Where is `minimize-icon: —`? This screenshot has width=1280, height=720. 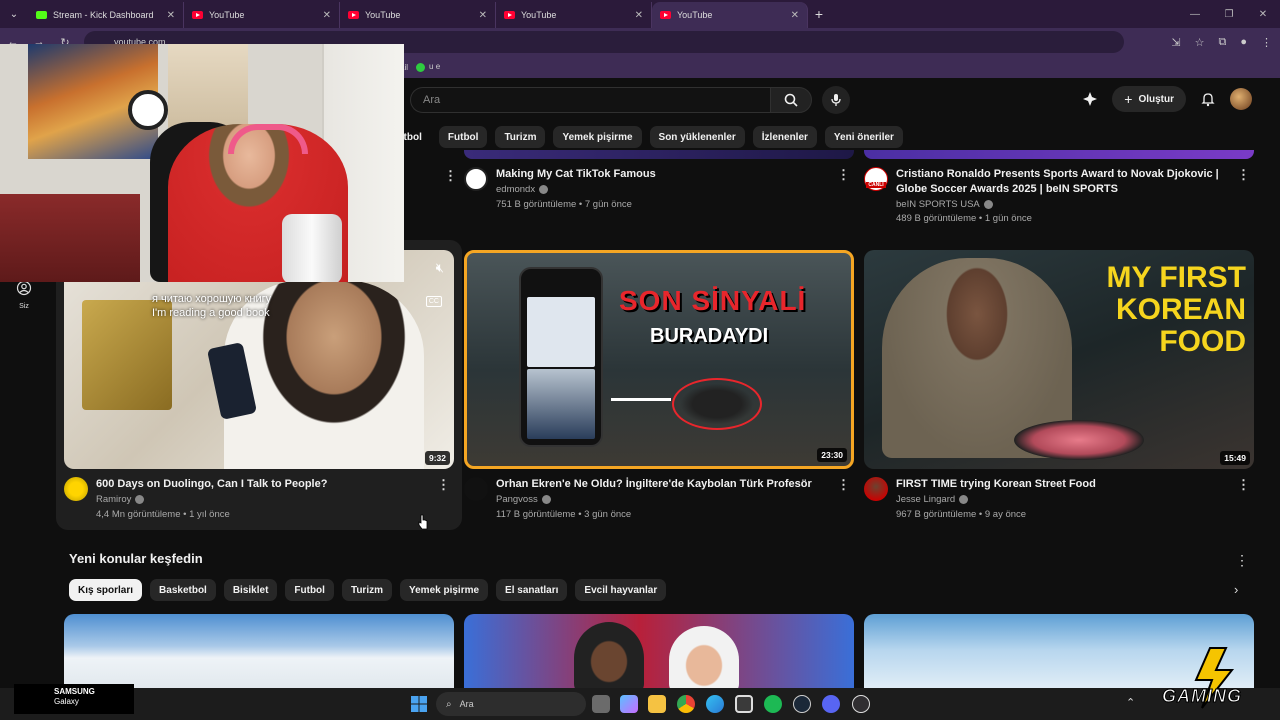
minimize-icon: — is located at coordinates (1195, 14).